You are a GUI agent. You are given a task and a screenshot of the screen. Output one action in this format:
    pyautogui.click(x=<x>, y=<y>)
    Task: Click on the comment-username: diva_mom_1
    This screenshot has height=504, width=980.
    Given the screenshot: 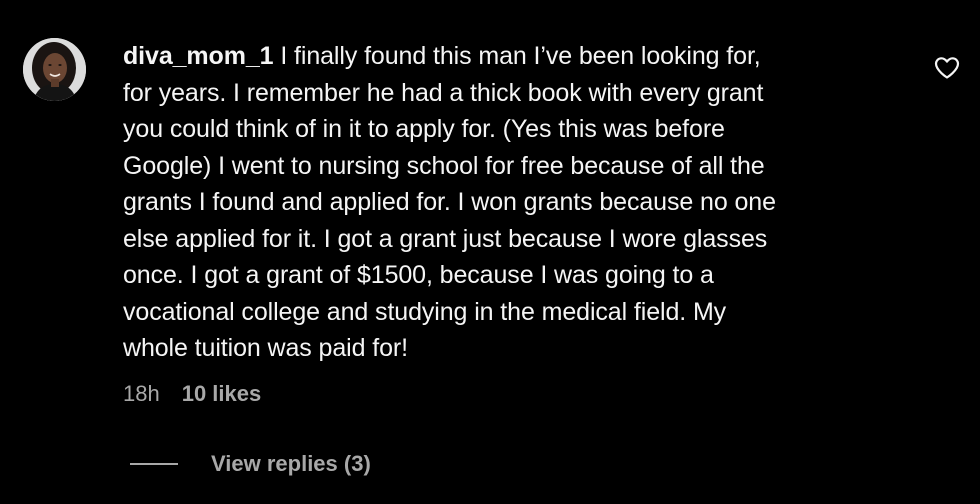 What is the action you would take?
    pyautogui.click(x=198, y=56)
    